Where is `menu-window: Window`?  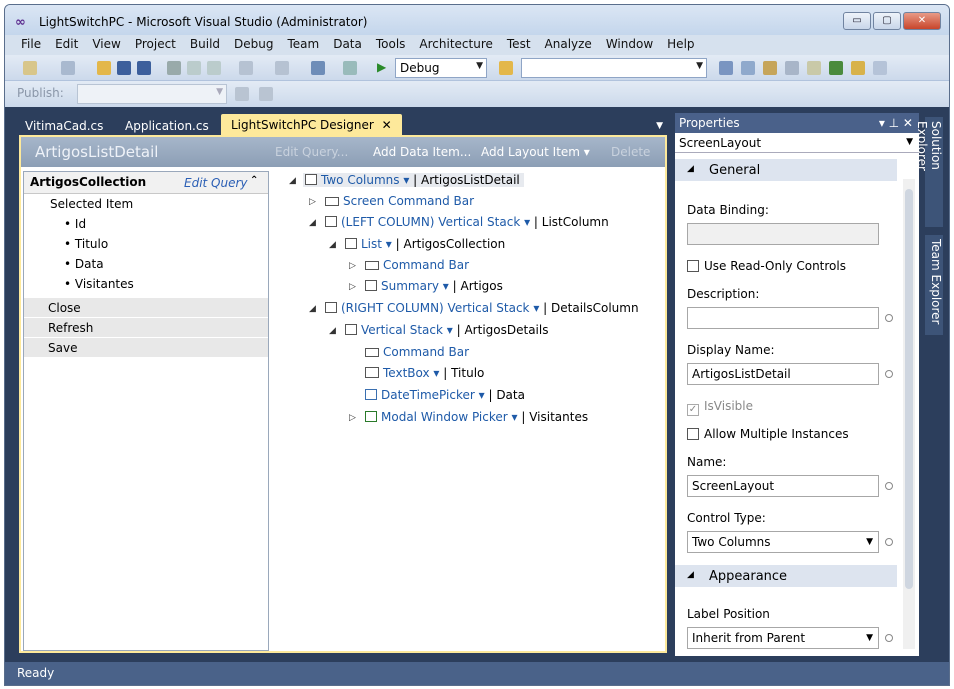 menu-window: Window is located at coordinates (630, 45).